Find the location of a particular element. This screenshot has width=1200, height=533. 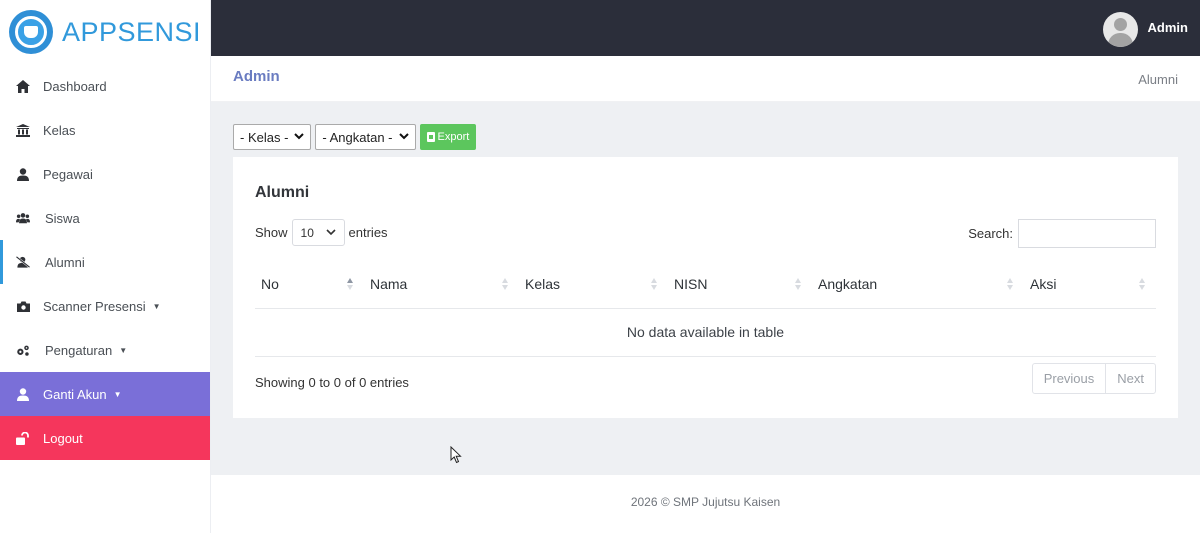

footer: 2026 © SMP Jujutsu Kaisen is located at coordinates (705, 504).